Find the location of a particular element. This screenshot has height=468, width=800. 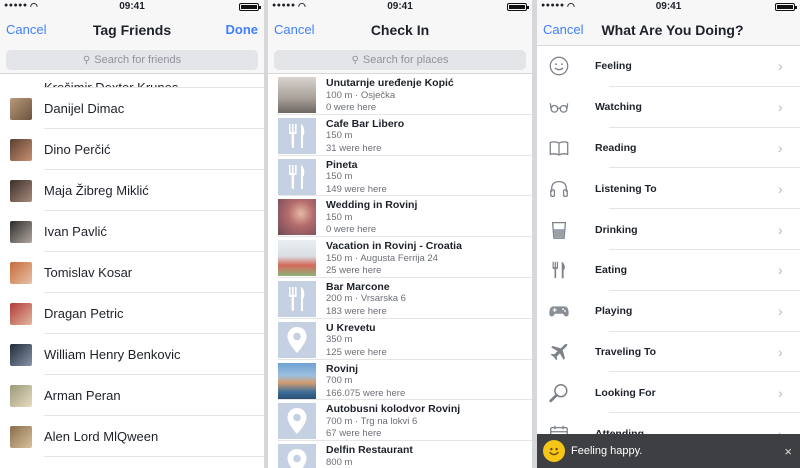

activity-reading: Reading › is located at coordinates (668, 148).